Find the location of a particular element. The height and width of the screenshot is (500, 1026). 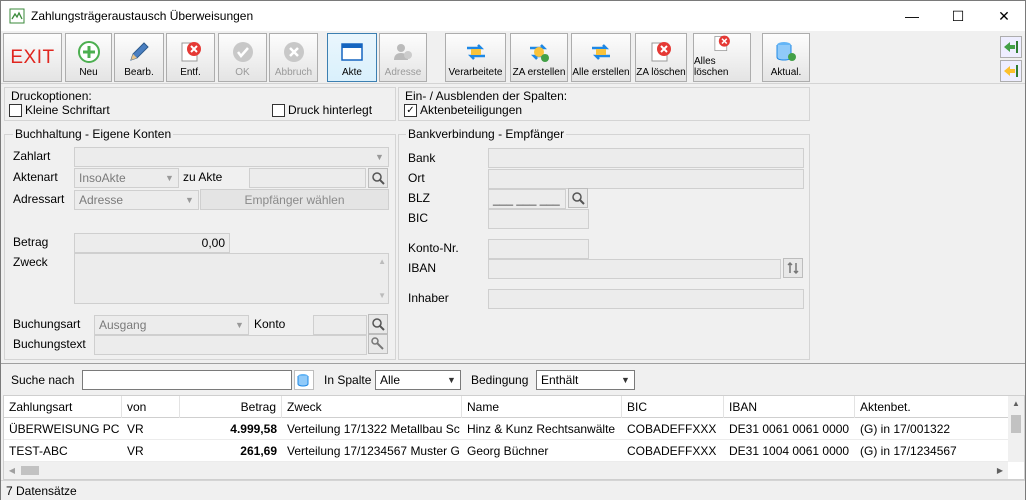

col-zweck: Zweck is located at coordinates (372, 407).